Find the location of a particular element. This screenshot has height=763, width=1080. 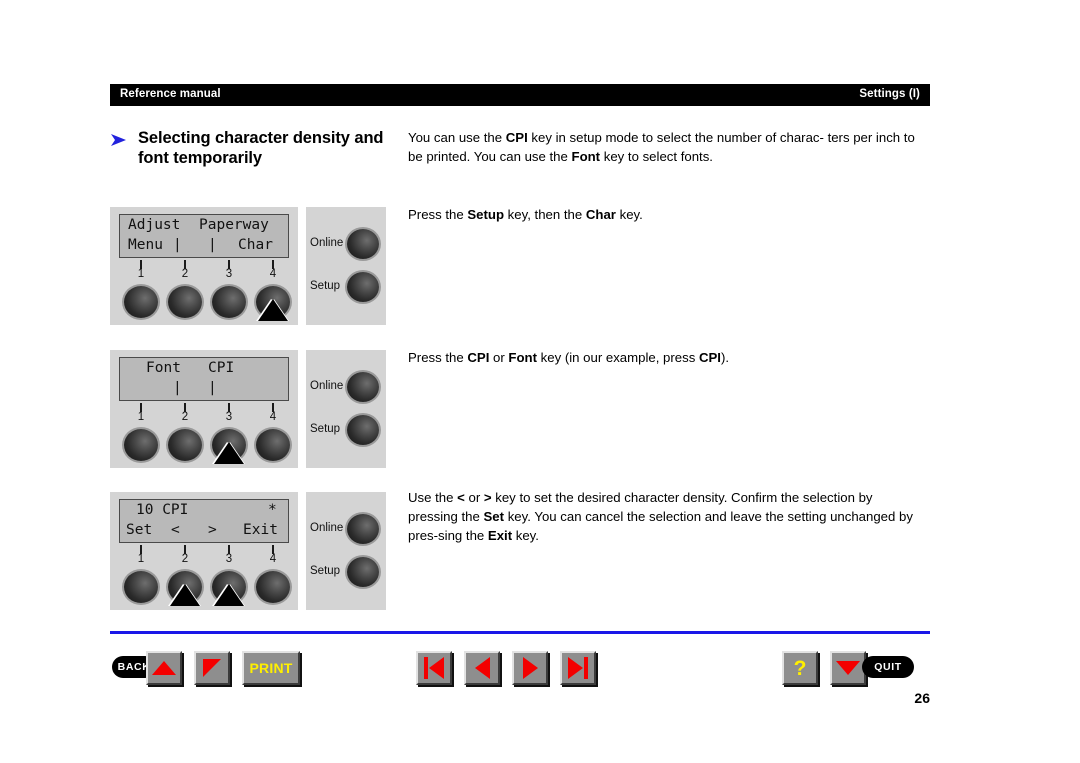

lcd-cell: < is located at coordinates (175, 530).